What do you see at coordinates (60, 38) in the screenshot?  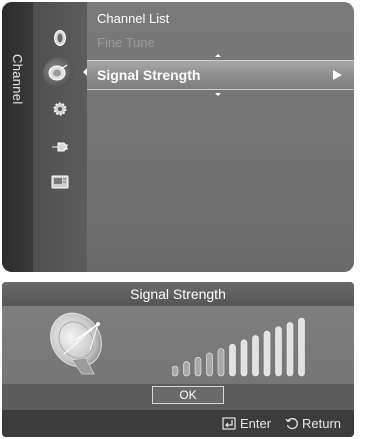 I see `picture-icon` at bounding box center [60, 38].